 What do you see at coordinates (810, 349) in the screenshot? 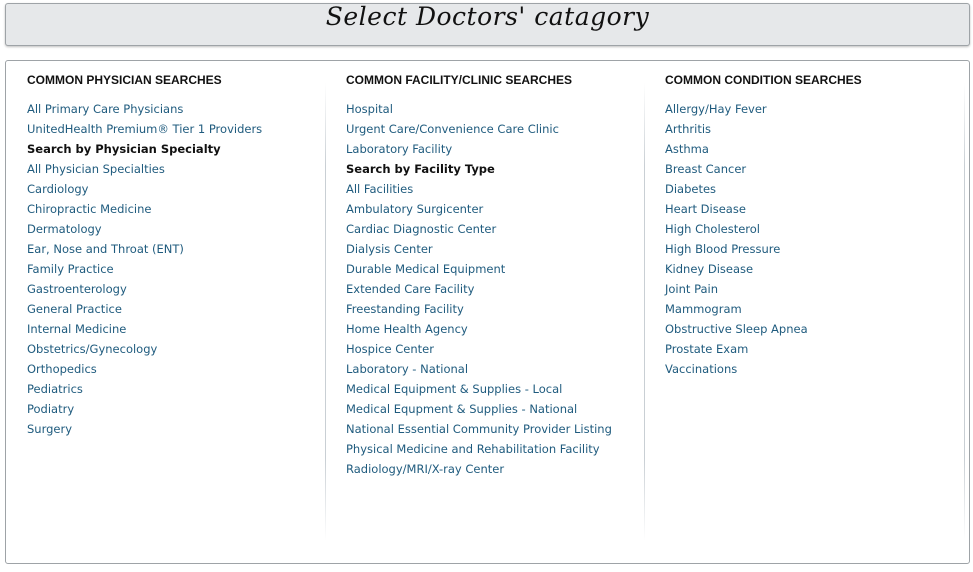
I see `search-link-prostate-exam: Prostate Exam` at bounding box center [810, 349].